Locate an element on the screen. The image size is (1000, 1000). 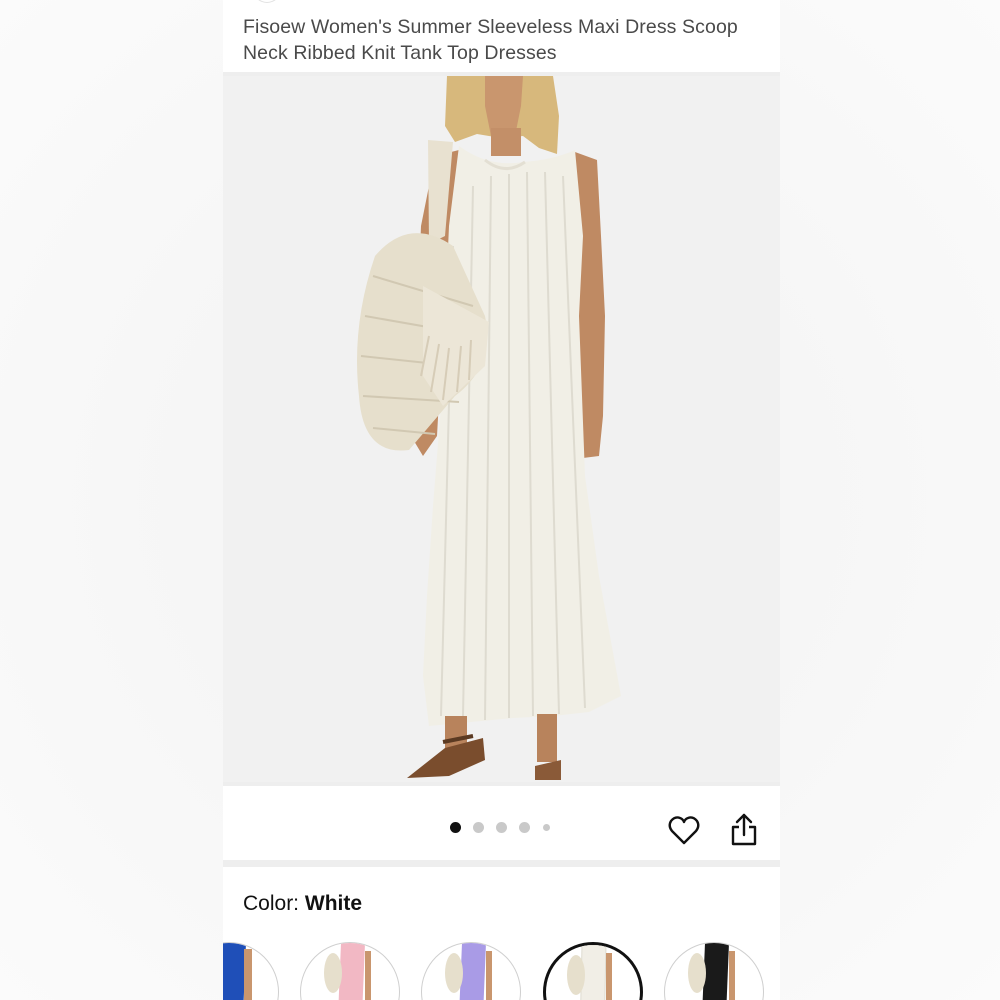
color-swatch-black is located at coordinates (714, 971).